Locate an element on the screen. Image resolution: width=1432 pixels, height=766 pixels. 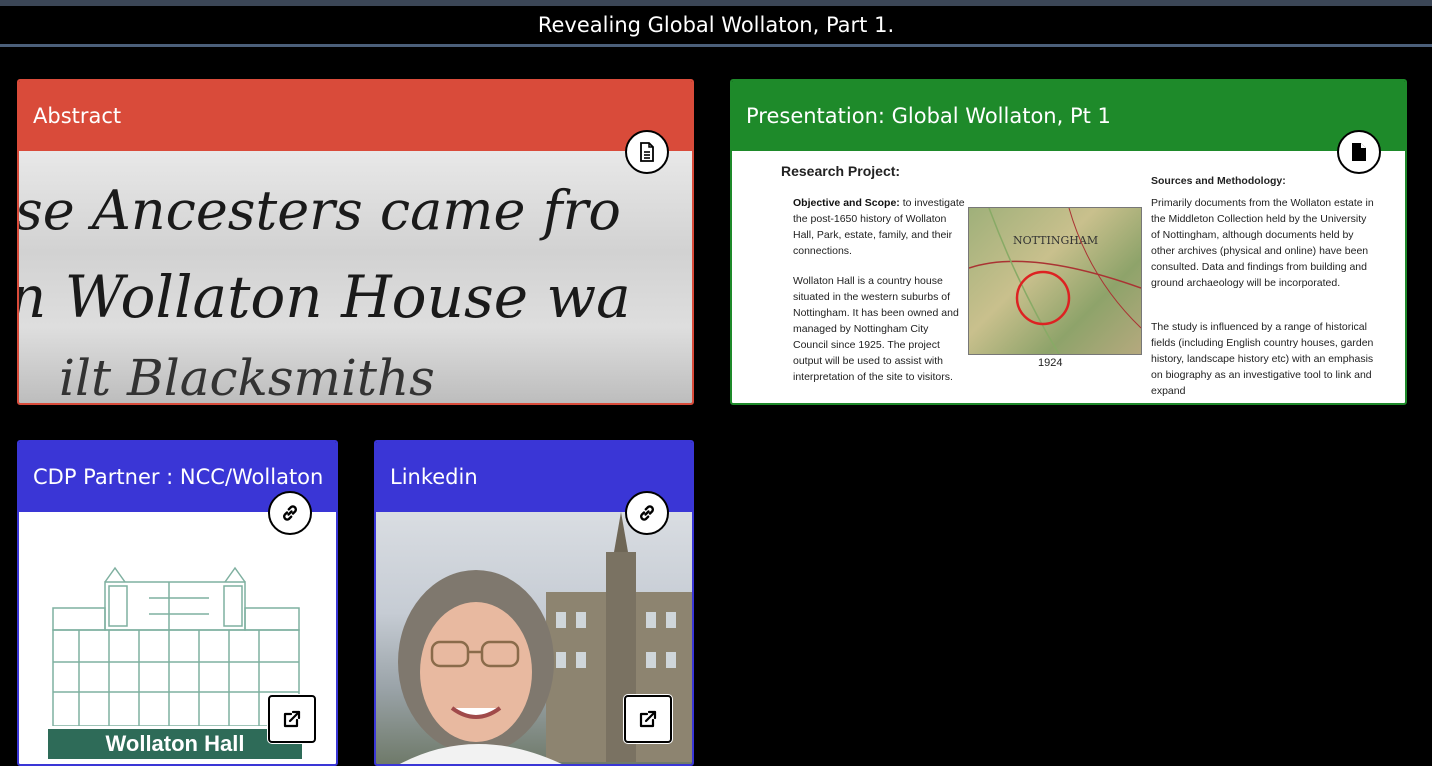
map-year: 1924 is located at coordinates (1050, 363).